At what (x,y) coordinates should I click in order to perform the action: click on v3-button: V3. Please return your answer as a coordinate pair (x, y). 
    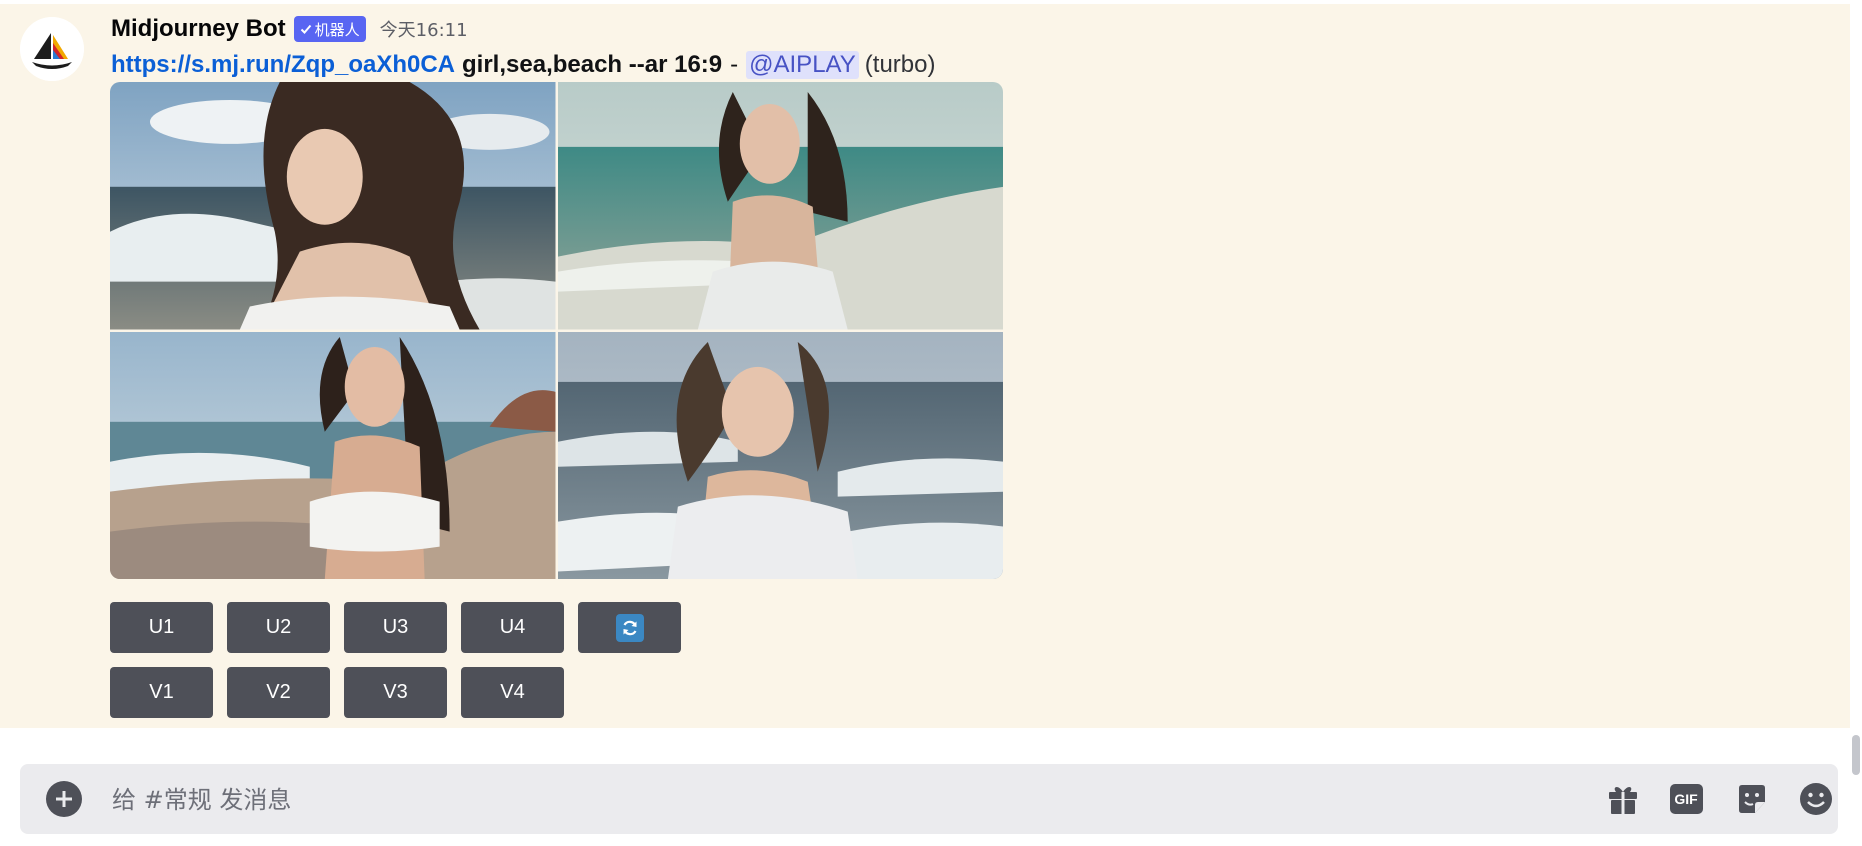
    Looking at the image, I should click on (395, 692).